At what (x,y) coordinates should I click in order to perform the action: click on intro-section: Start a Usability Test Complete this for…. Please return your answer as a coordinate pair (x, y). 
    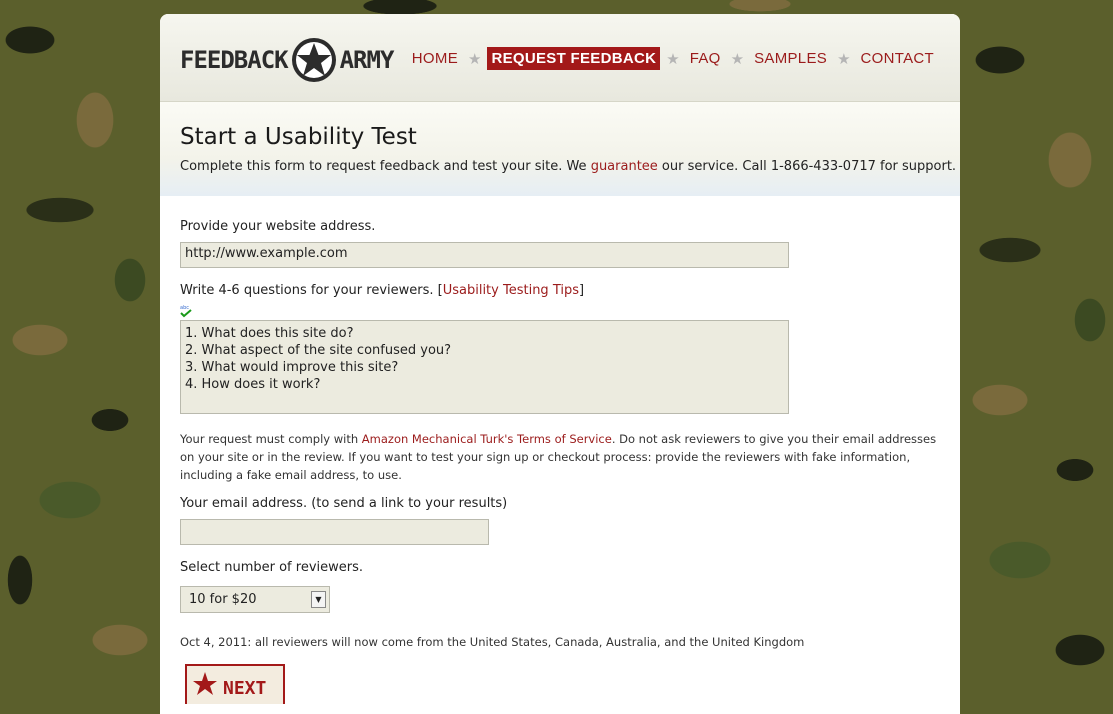
    Looking at the image, I should click on (560, 149).